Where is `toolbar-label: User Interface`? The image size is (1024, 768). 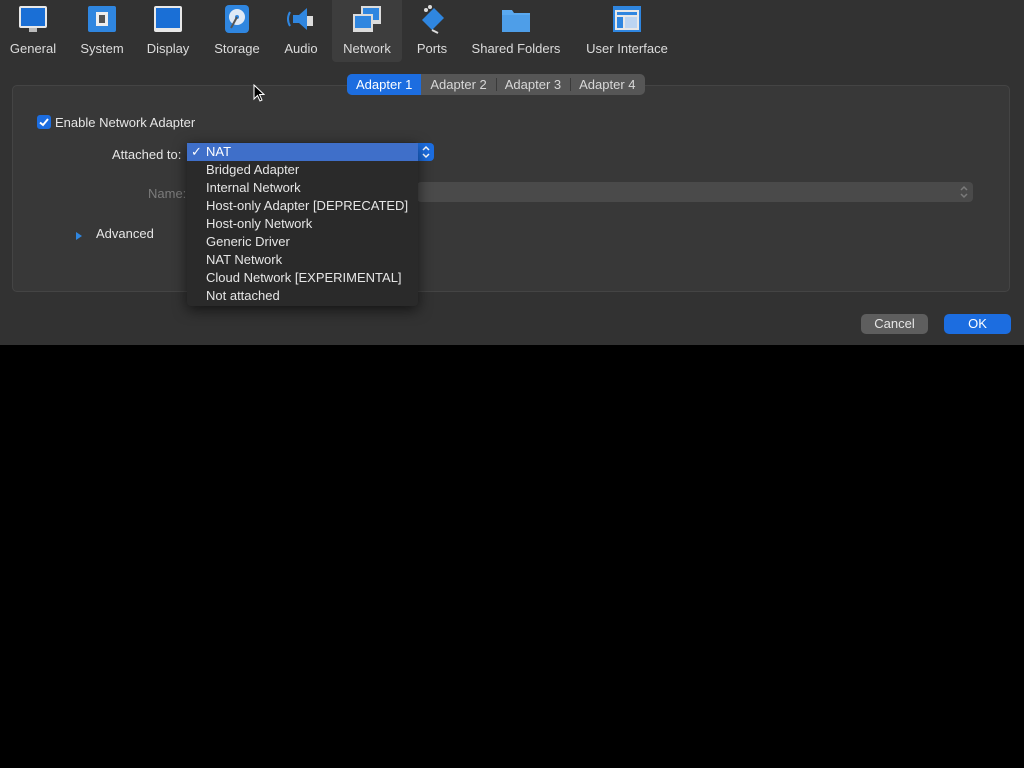 toolbar-label: User Interface is located at coordinates (627, 48).